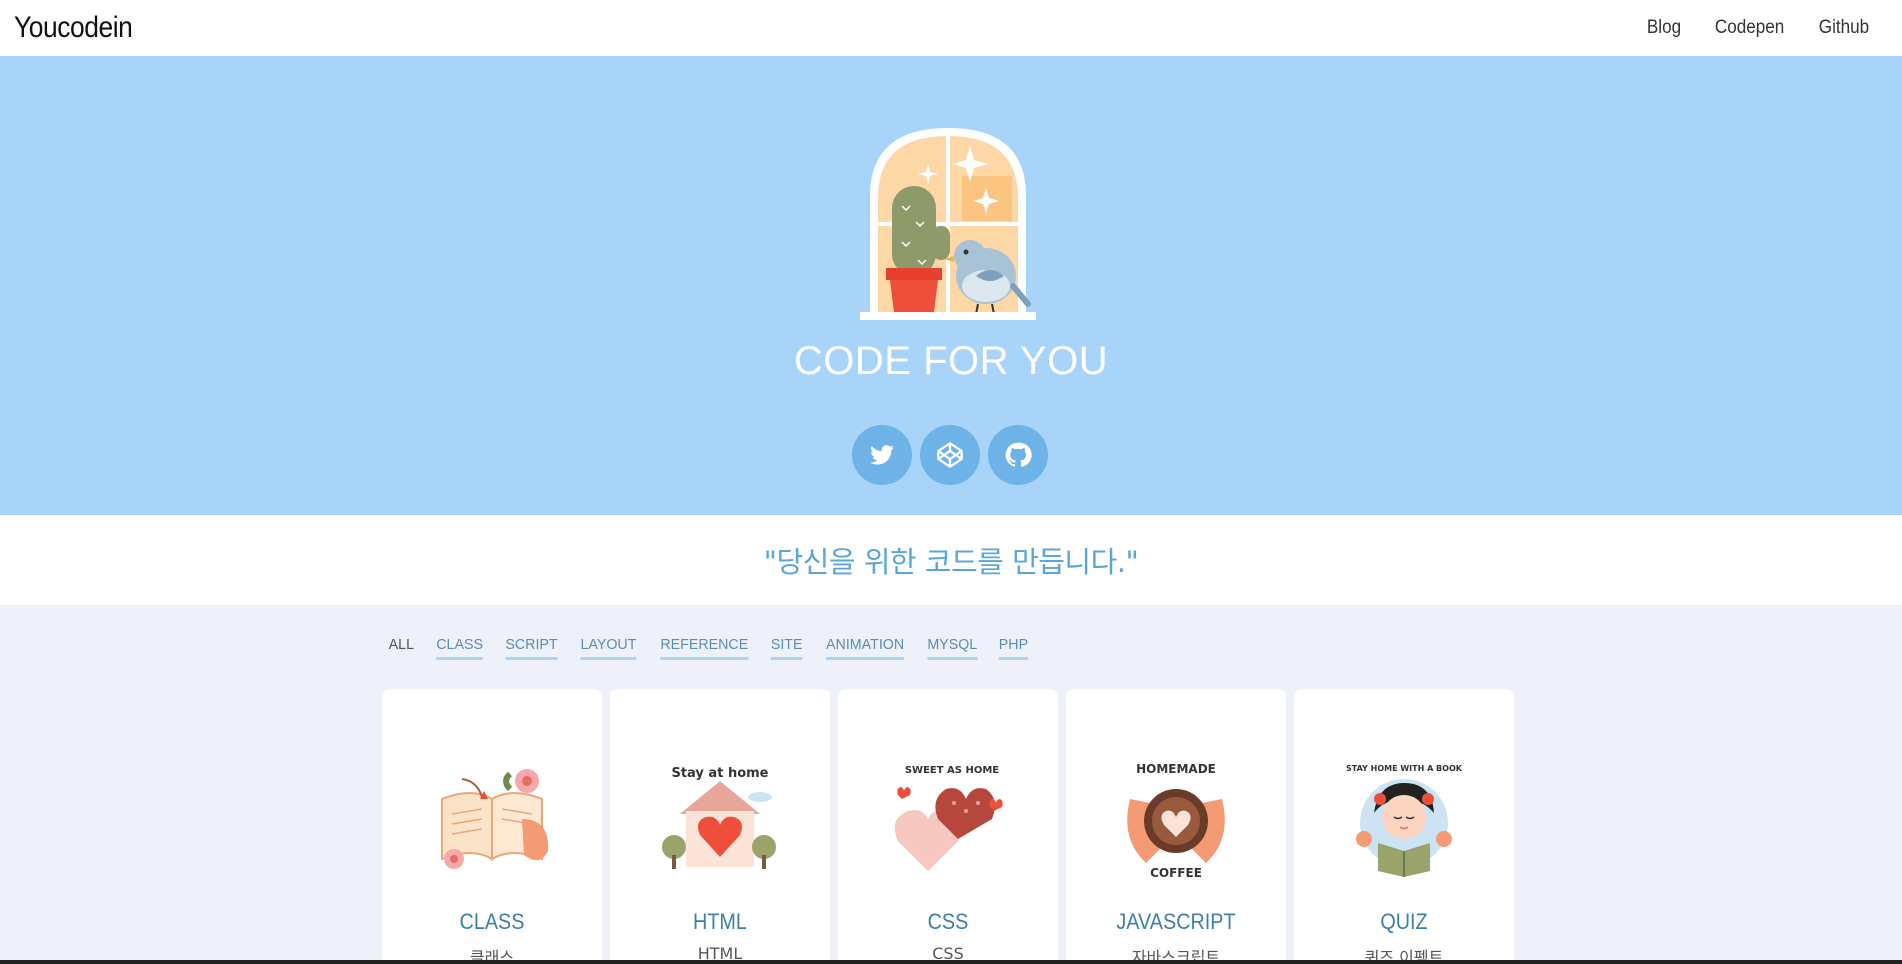 The image size is (1902, 964). I want to click on card-title: CSS, so click(948, 921).